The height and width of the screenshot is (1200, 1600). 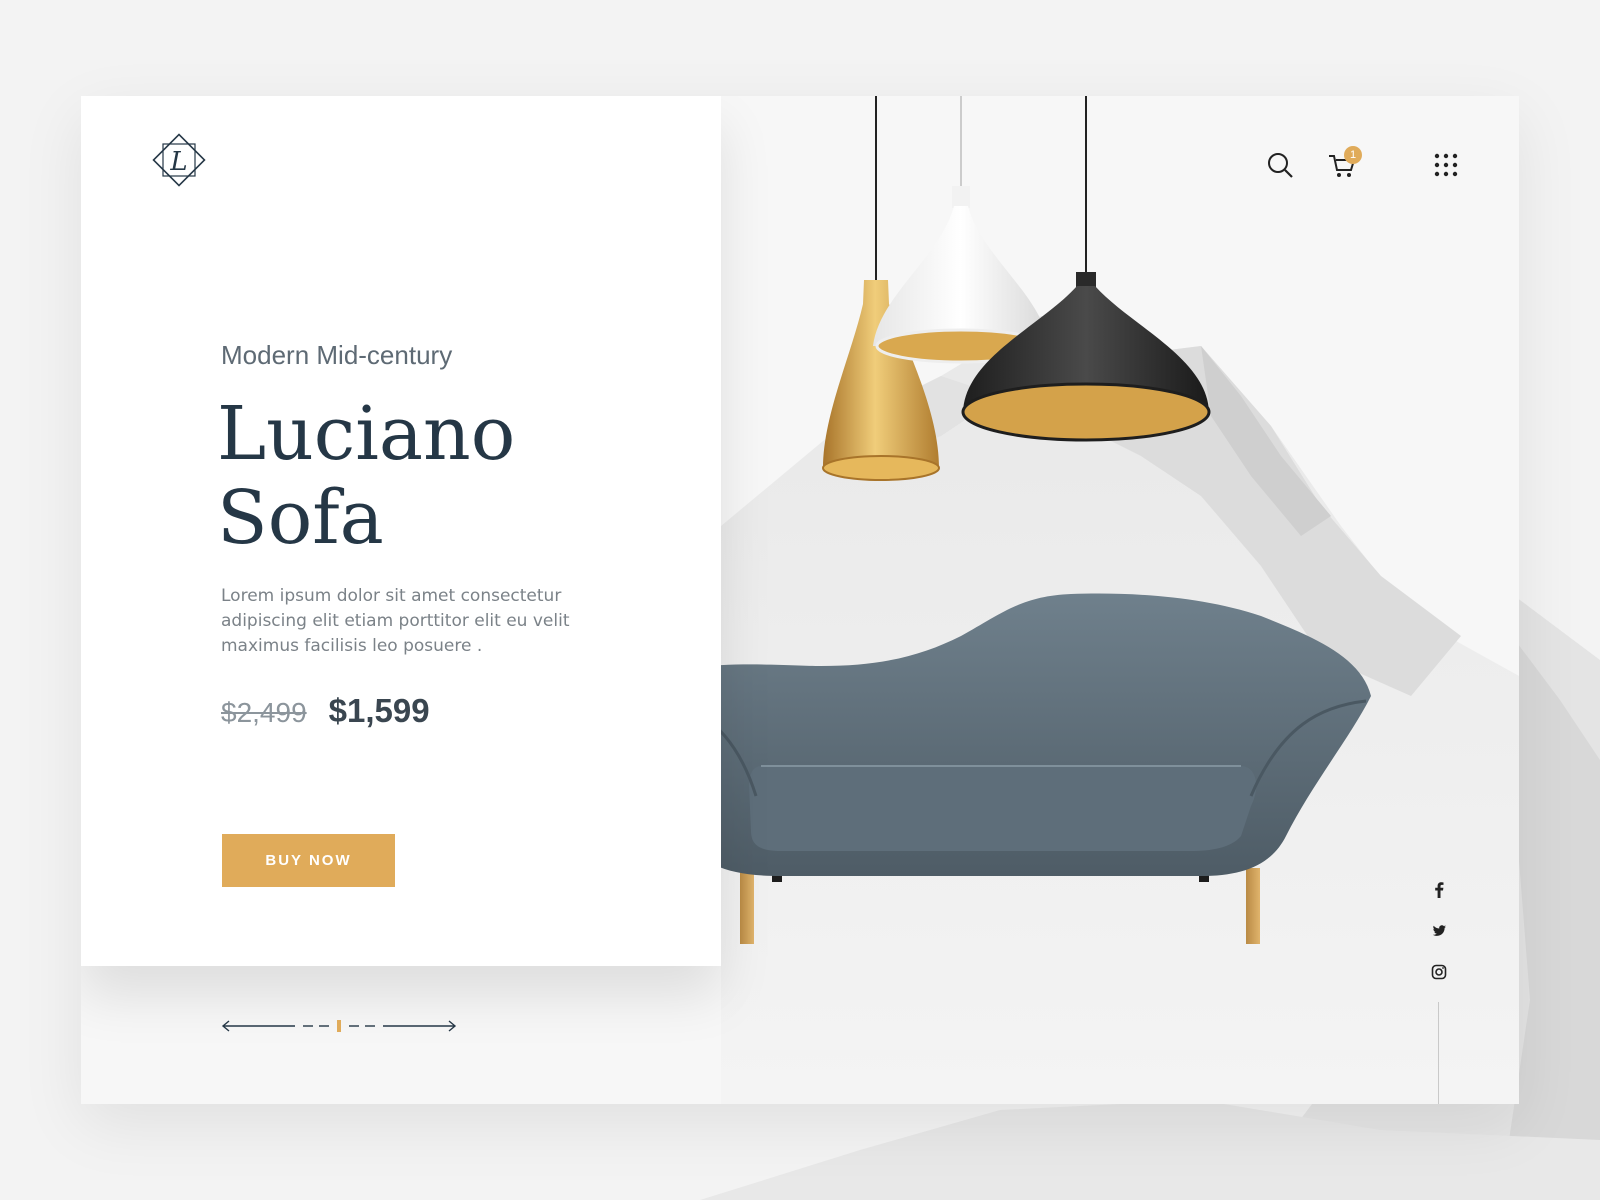 I want to click on old-price: $2,499, so click(x=264, y=712).